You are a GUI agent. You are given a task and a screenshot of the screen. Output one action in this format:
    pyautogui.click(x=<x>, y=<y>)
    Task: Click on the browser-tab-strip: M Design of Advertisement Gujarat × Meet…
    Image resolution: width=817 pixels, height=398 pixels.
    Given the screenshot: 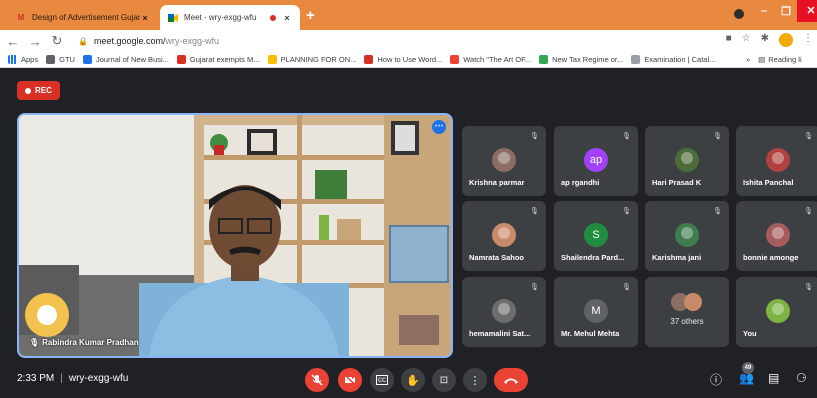 What is the action you would take?
    pyautogui.click(x=408, y=15)
    